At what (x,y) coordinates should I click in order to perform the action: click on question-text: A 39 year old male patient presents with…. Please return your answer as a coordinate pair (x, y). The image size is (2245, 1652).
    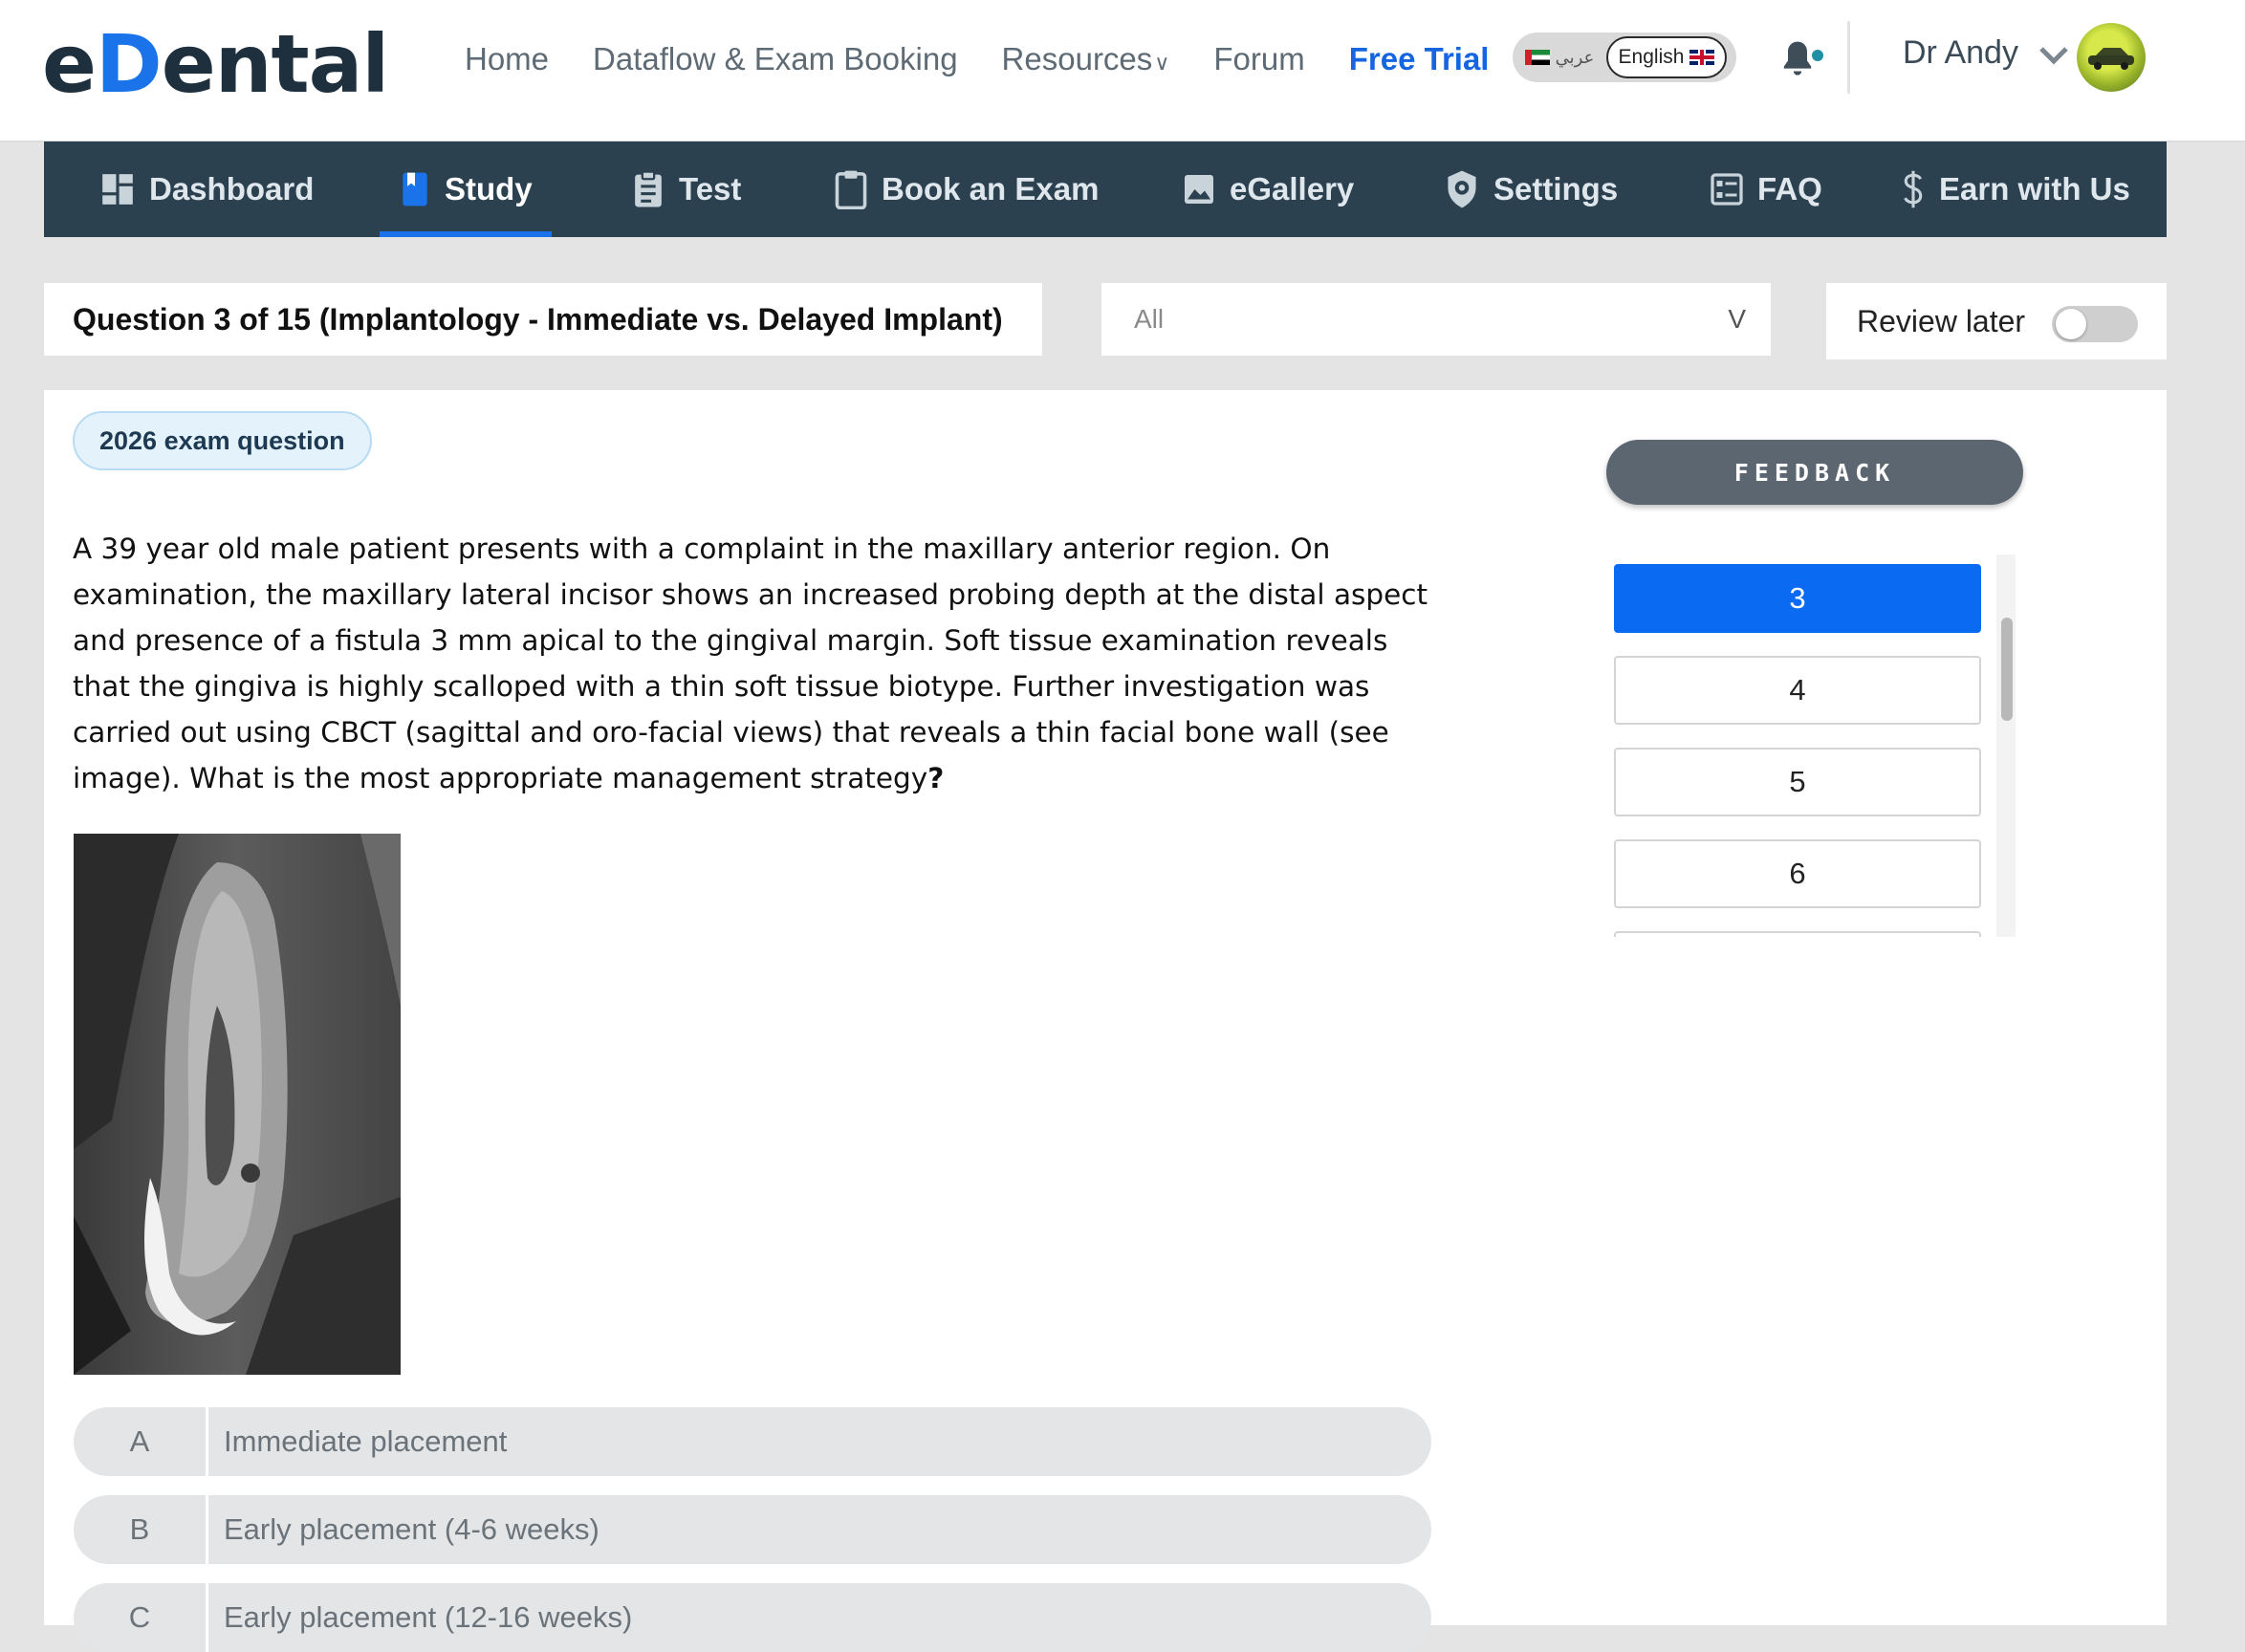
    Looking at the image, I should click on (756, 663).